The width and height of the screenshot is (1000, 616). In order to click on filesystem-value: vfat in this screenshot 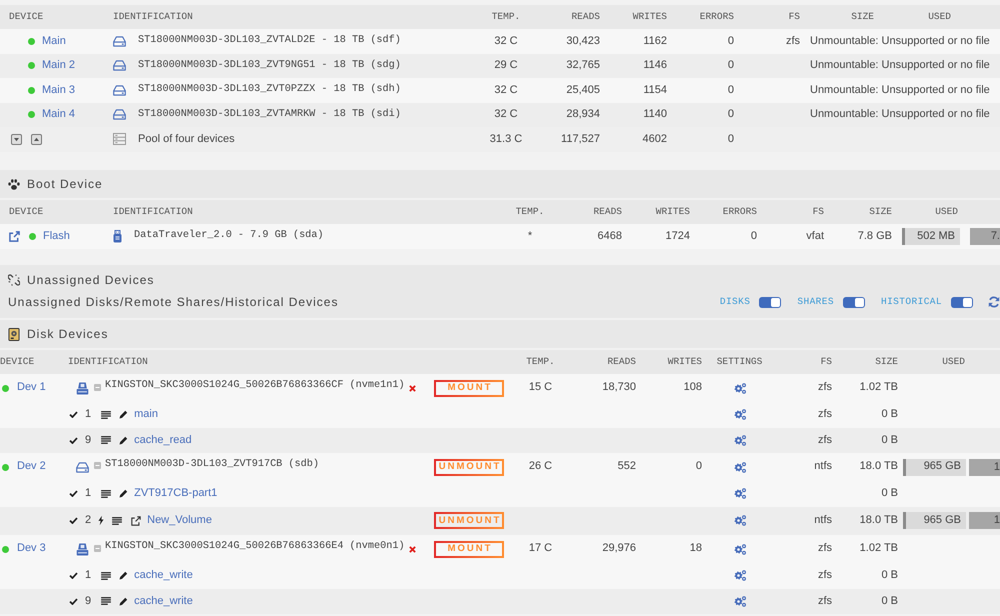, I will do `click(815, 236)`.